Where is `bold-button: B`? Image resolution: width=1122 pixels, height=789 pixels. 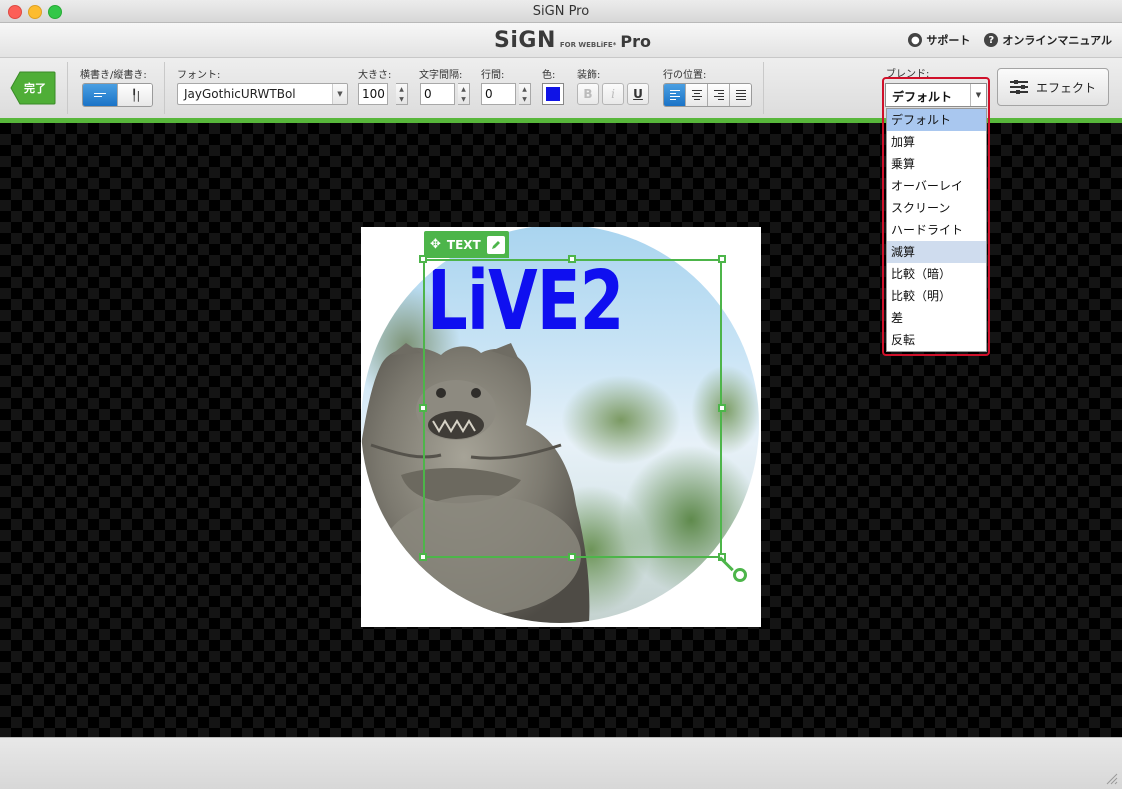
bold-button: B is located at coordinates (588, 94).